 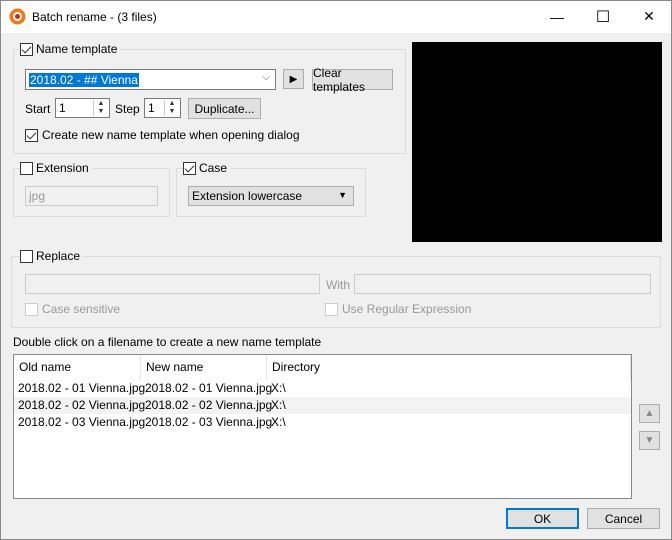 I want to click on clear-templates-button: Clear templates, so click(x=352, y=80).